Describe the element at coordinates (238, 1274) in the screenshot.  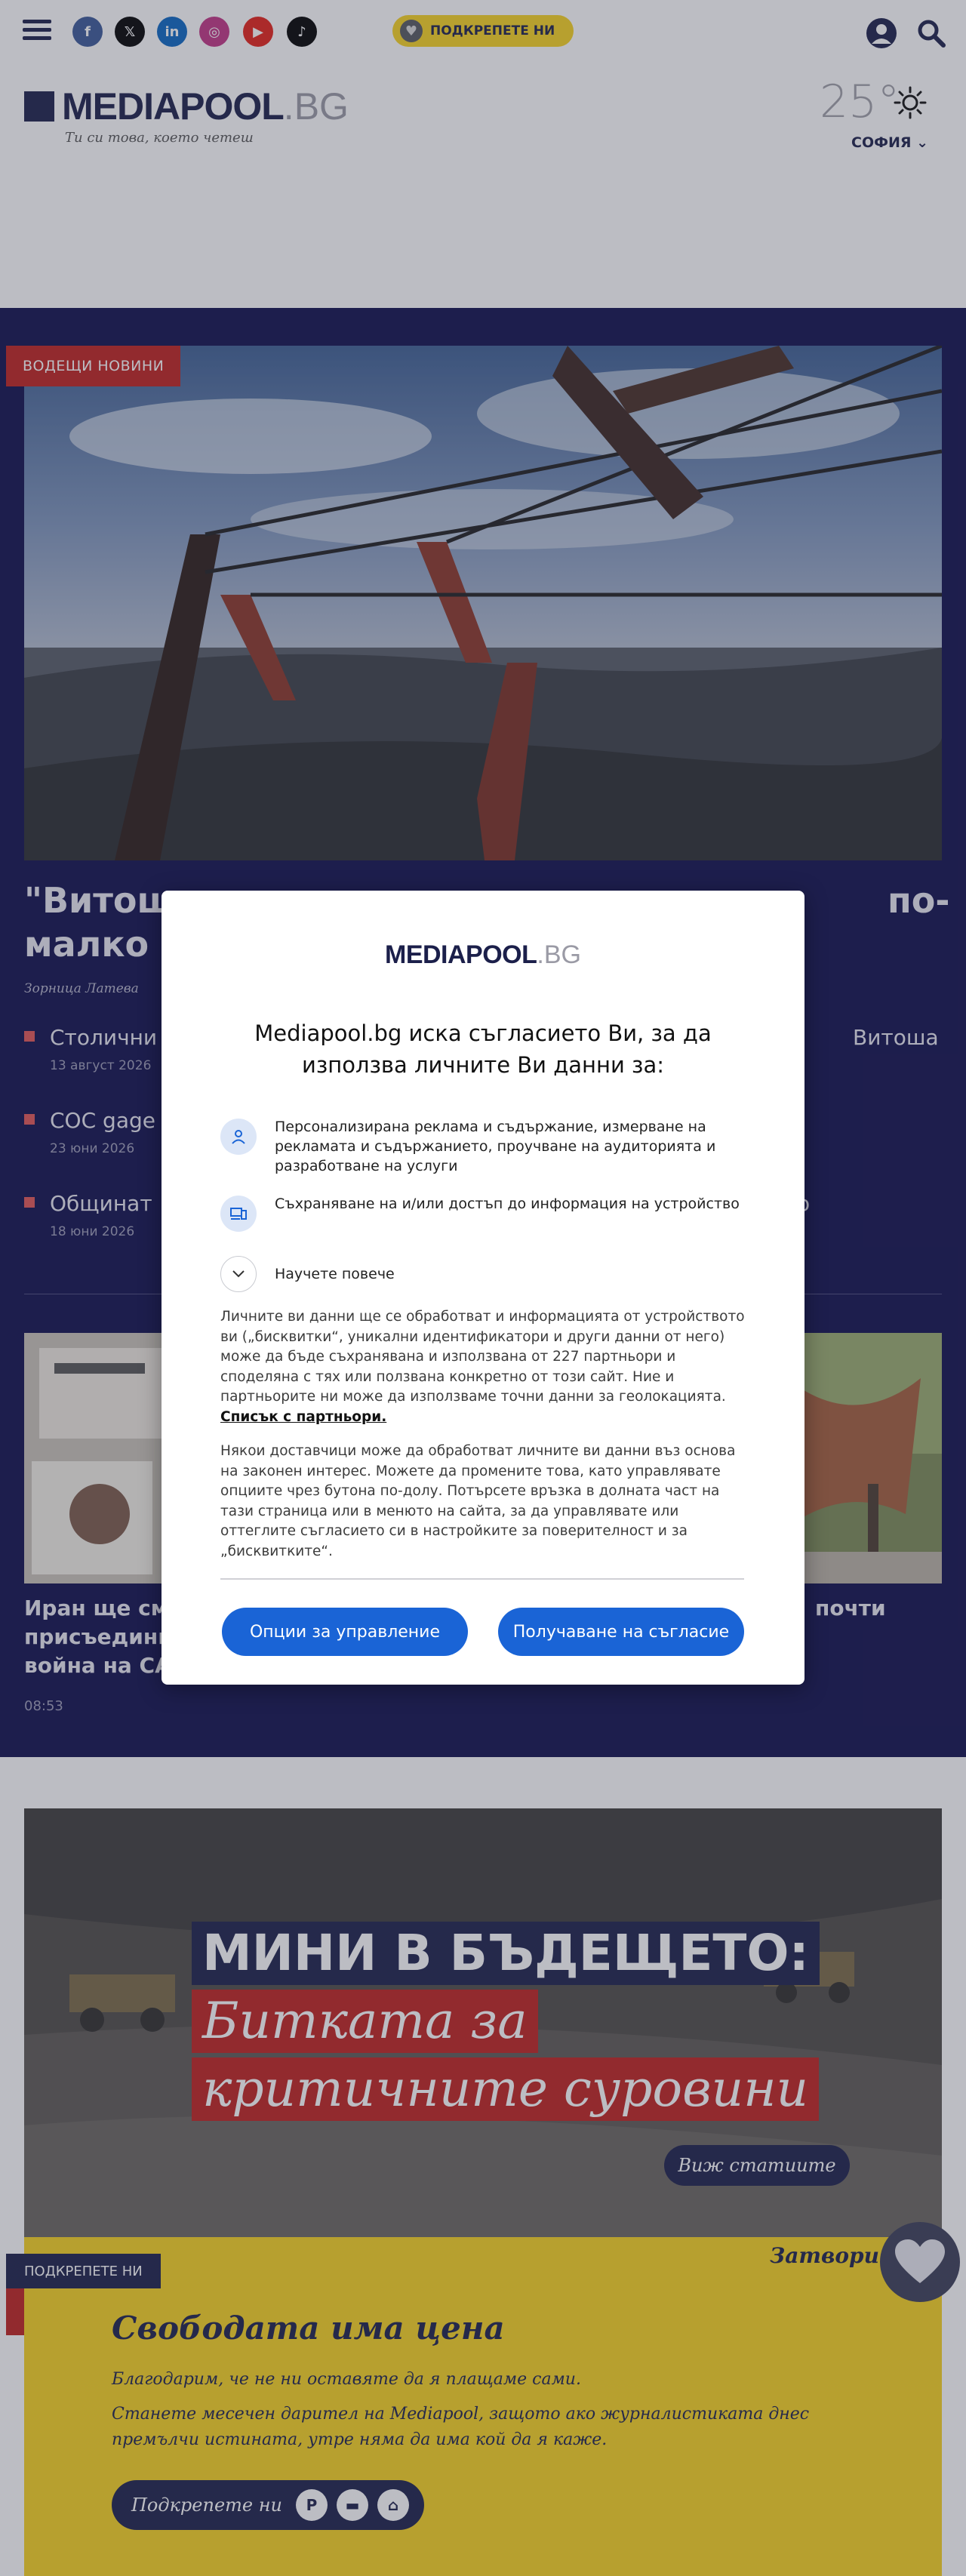
I see `chevron-down-icon` at that location.